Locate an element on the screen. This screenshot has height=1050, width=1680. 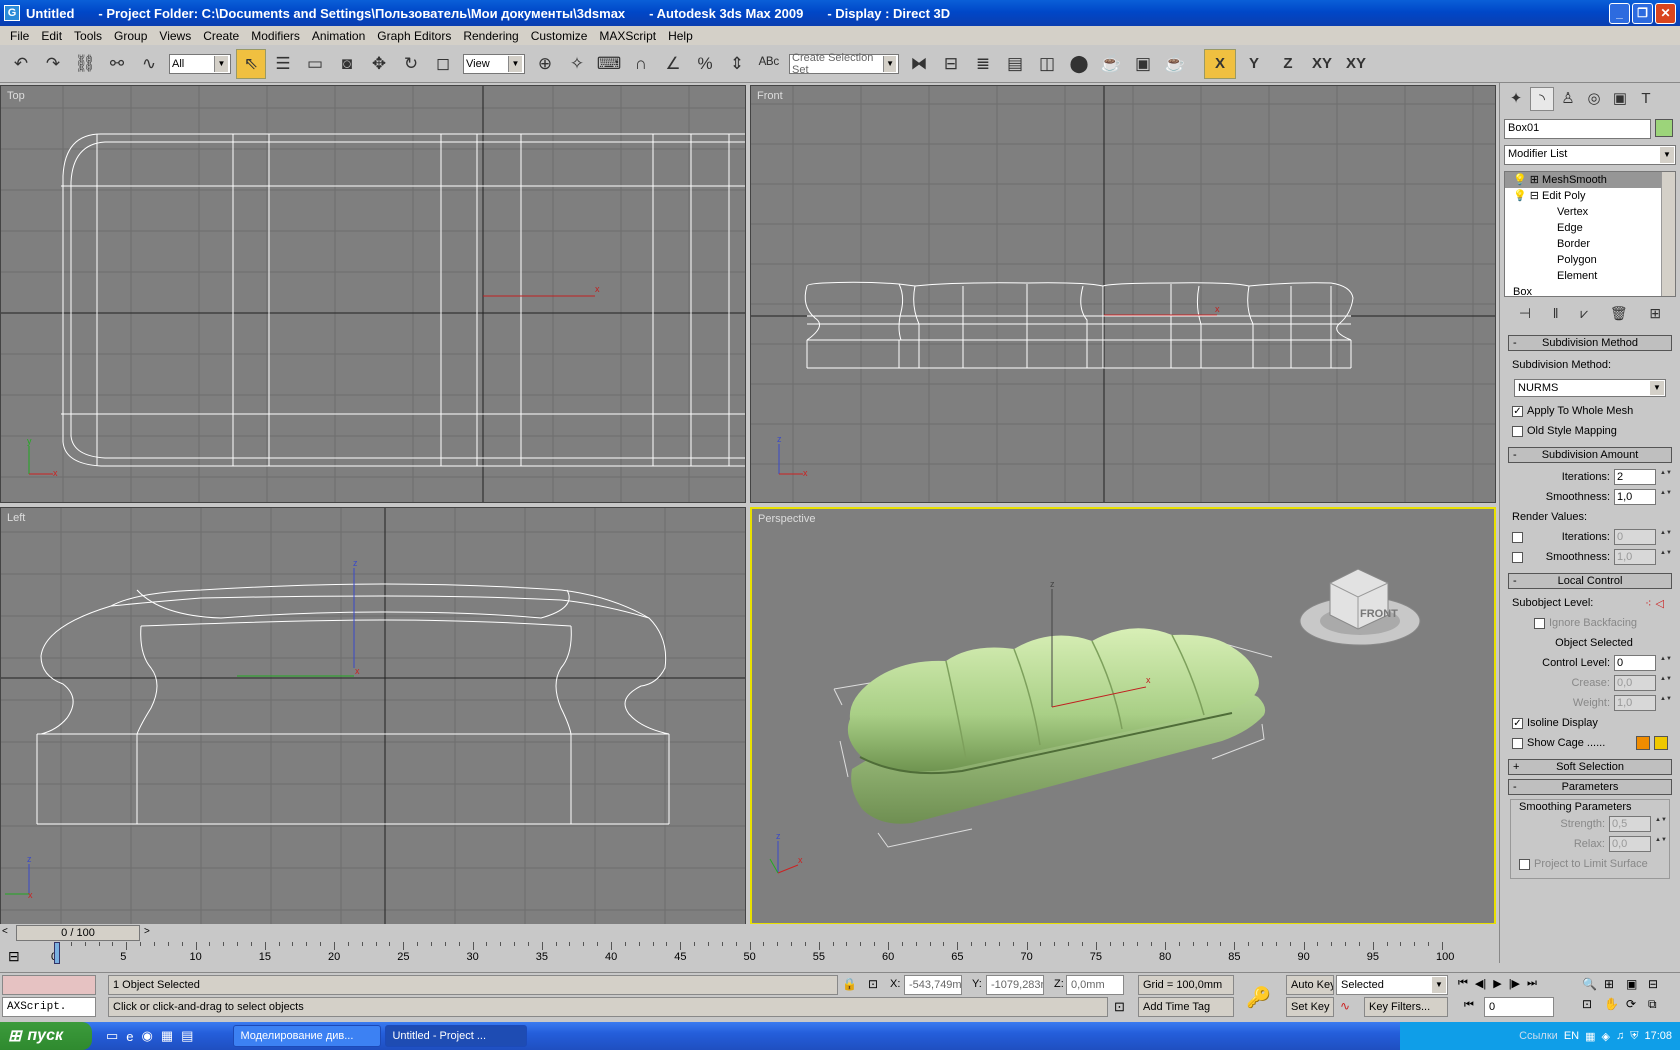
viewport-label-front: Front is located at coordinates (770, 96).